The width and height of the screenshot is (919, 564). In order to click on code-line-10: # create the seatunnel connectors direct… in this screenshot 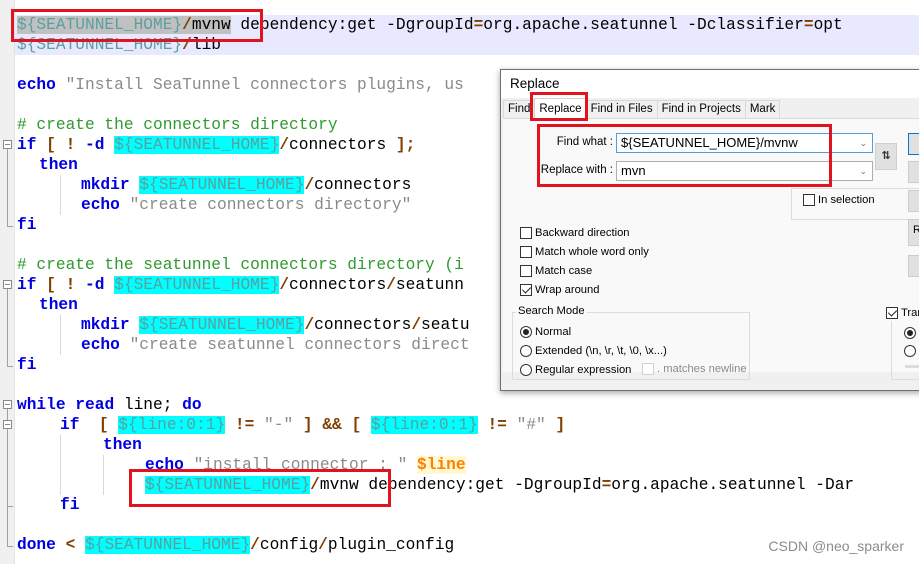, I will do `click(240, 265)`.